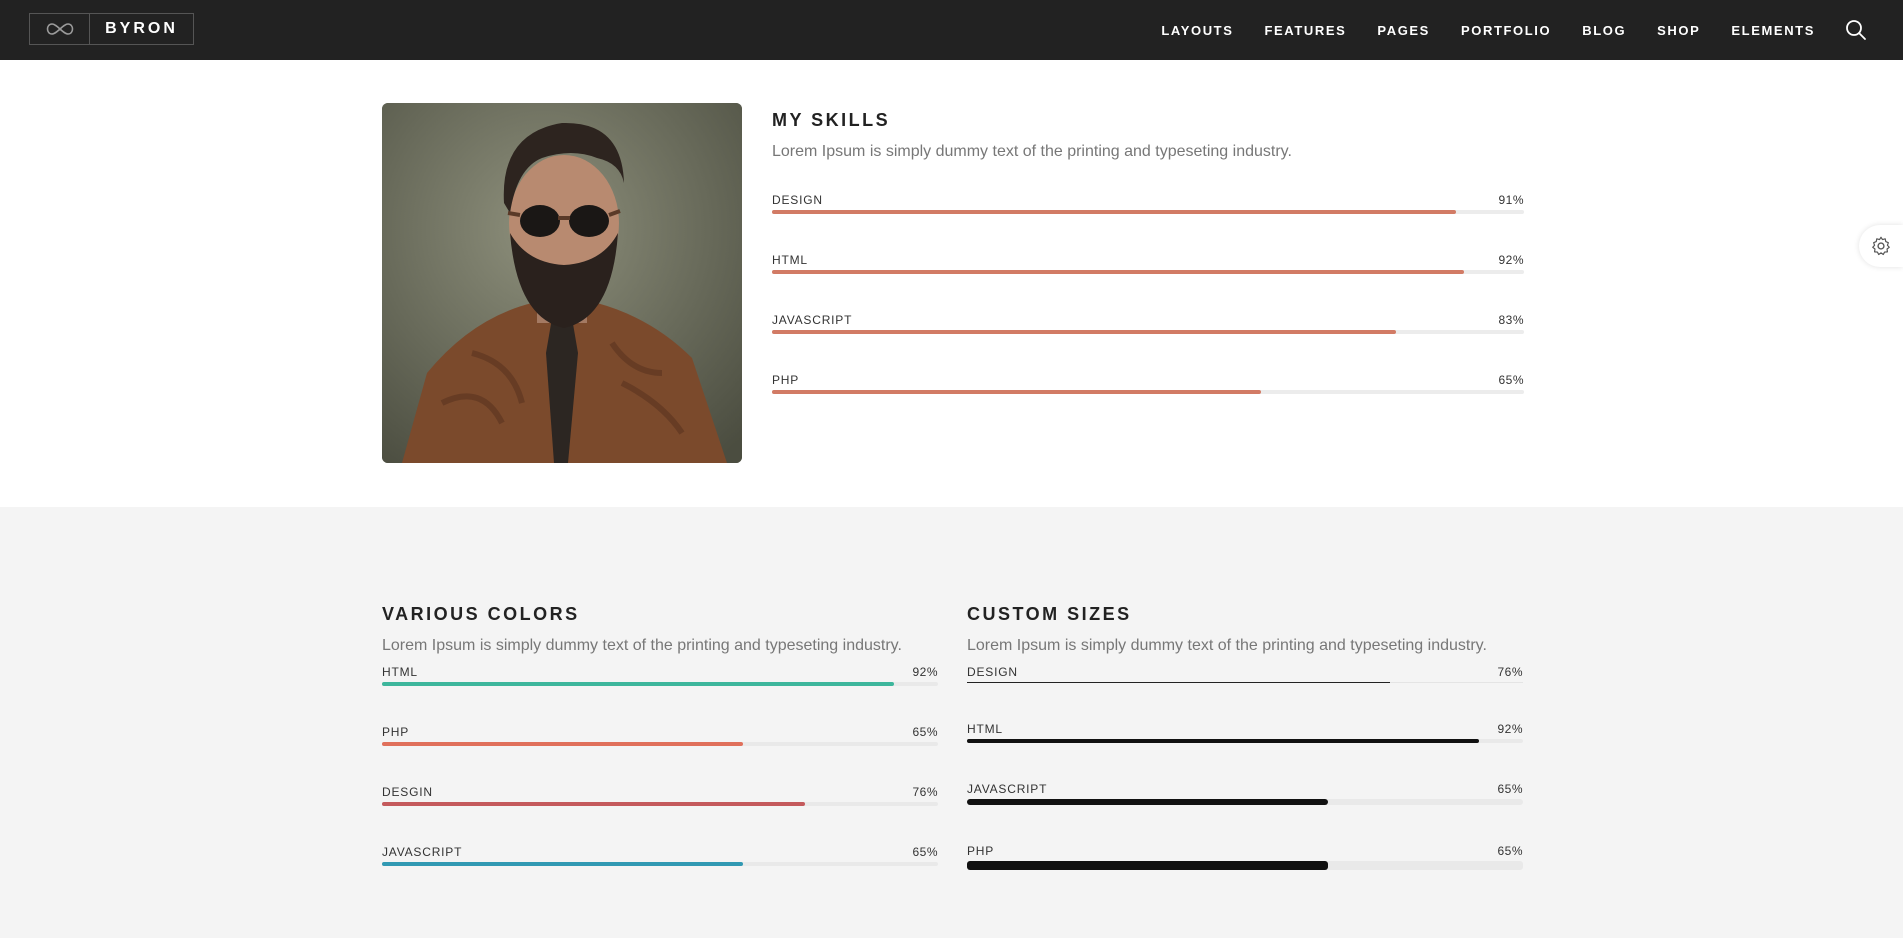  What do you see at coordinates (407, 792) in the screenshot?
I see `bar-label: DESGIN` at bounding box center [407, 792].